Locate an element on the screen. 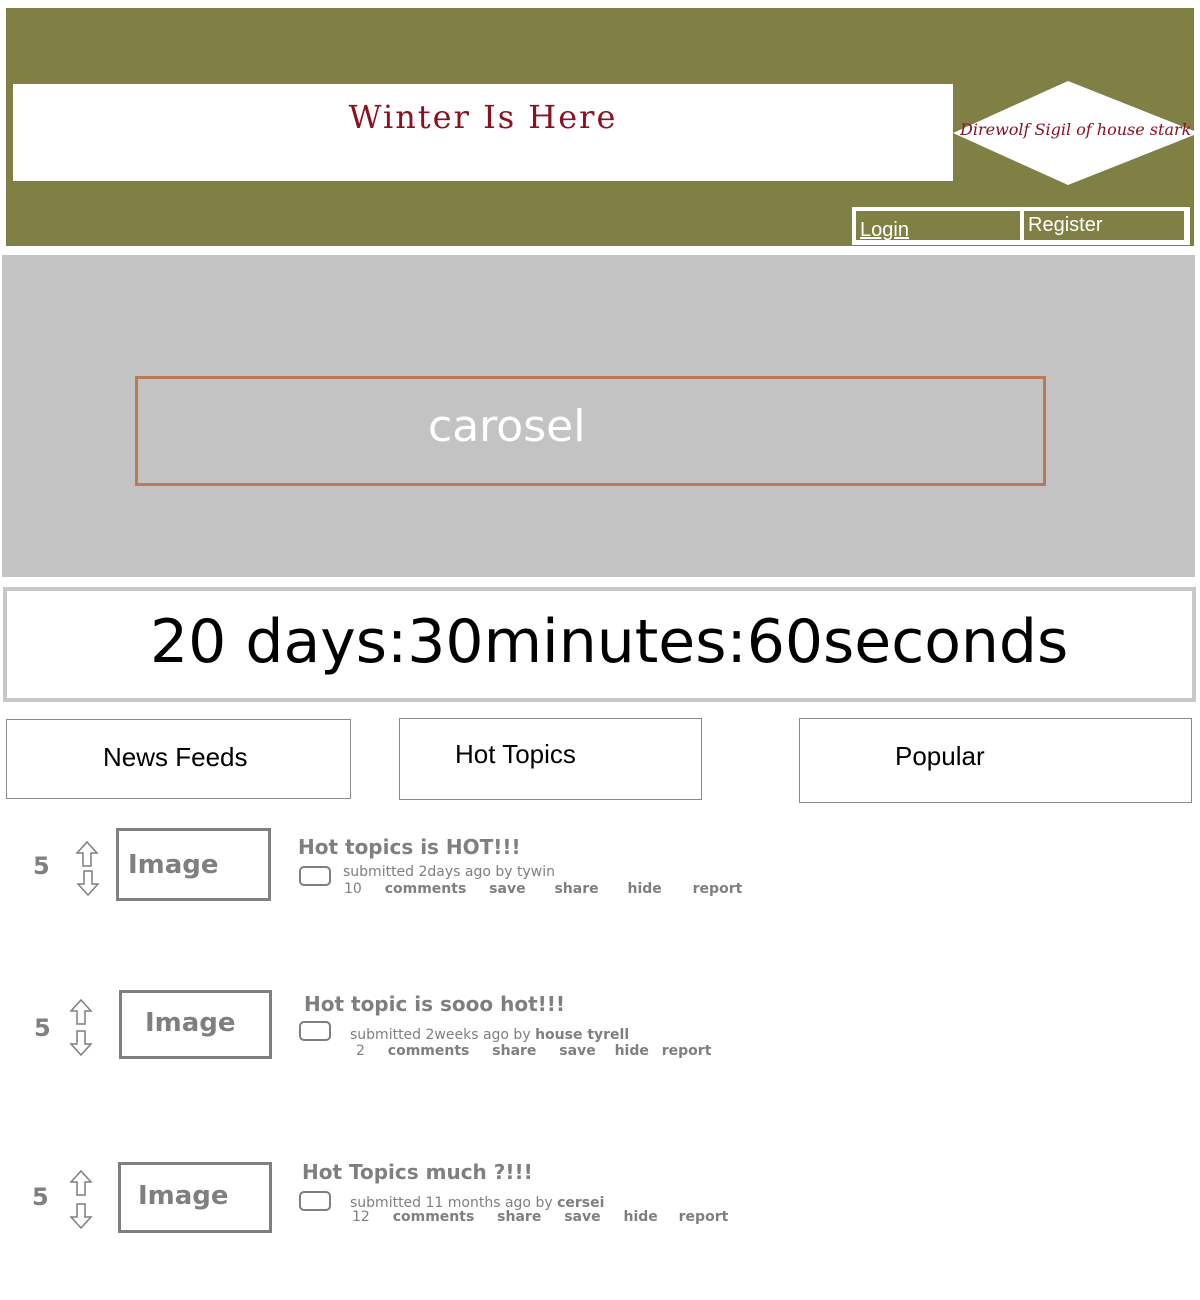 The height and width of the screenshot is (1300, 1200). post-title: Hot Topics much ?!!! is located at coordinates (417, 1172).